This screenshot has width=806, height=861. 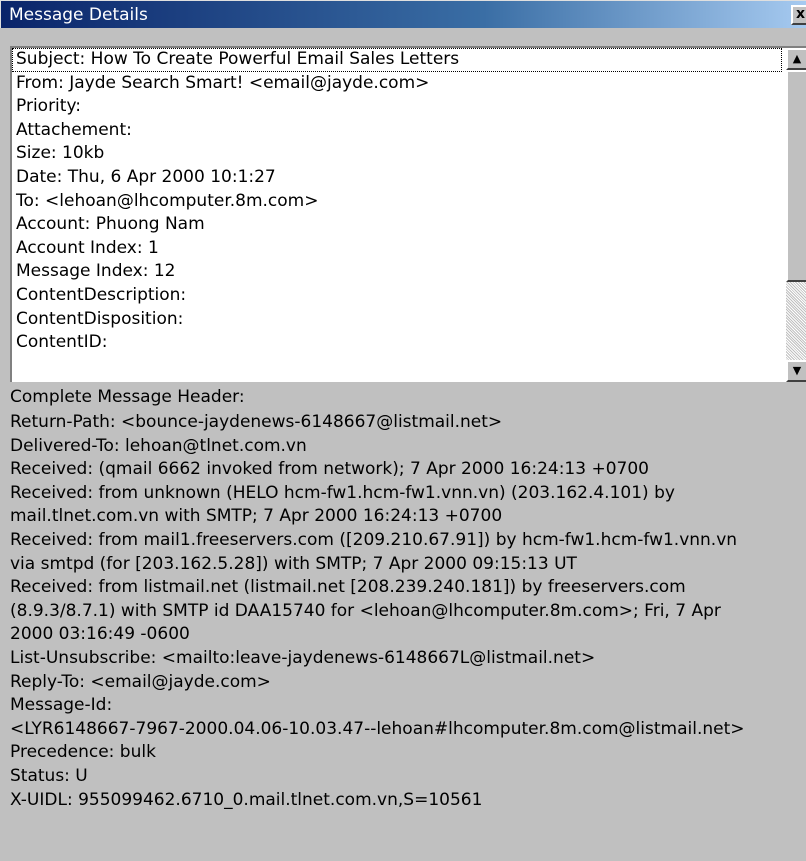 I want to click on complete-header-label: Complete Message Header:, so click(x=127, y=397).